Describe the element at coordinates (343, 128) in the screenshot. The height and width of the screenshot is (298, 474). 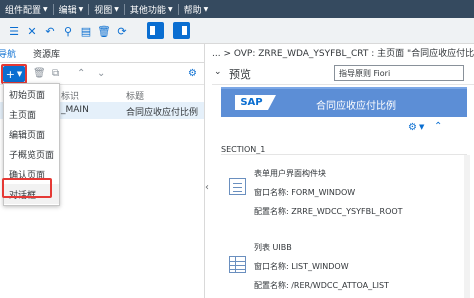
I see `settings-row: ⚙ ▼ ⌃` at that location.